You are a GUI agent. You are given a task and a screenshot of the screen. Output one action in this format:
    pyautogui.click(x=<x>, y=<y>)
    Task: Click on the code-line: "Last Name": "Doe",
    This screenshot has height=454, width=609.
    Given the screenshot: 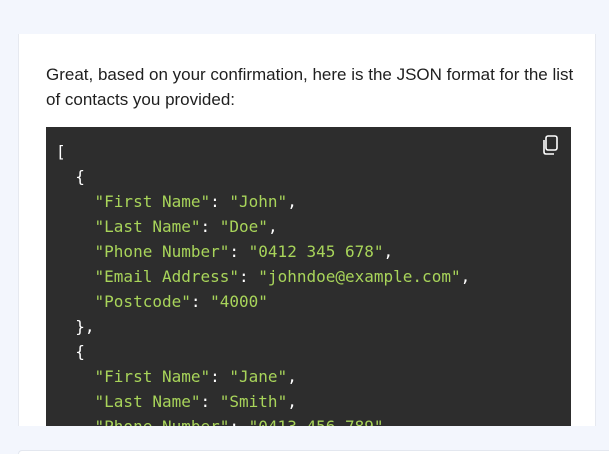 What is the action you would take?
    pyautogui.click(x=263, y=226)
    